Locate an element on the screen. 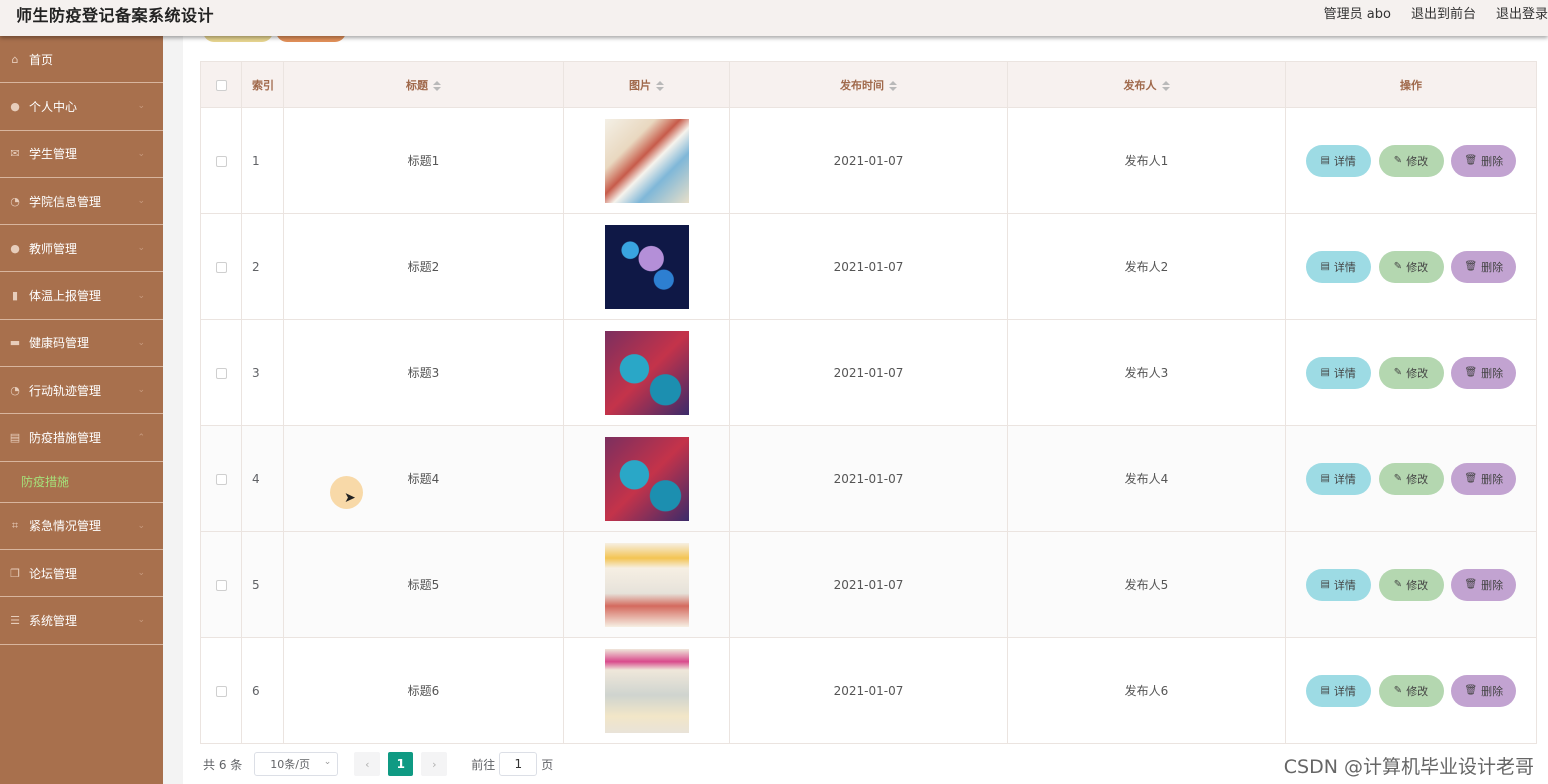 The width and height of the screenshot is (1548, 784). sidebar-item-trajectory: ◔ 行动轨迹管理 ⌄ is located at coordinates (81, 391).